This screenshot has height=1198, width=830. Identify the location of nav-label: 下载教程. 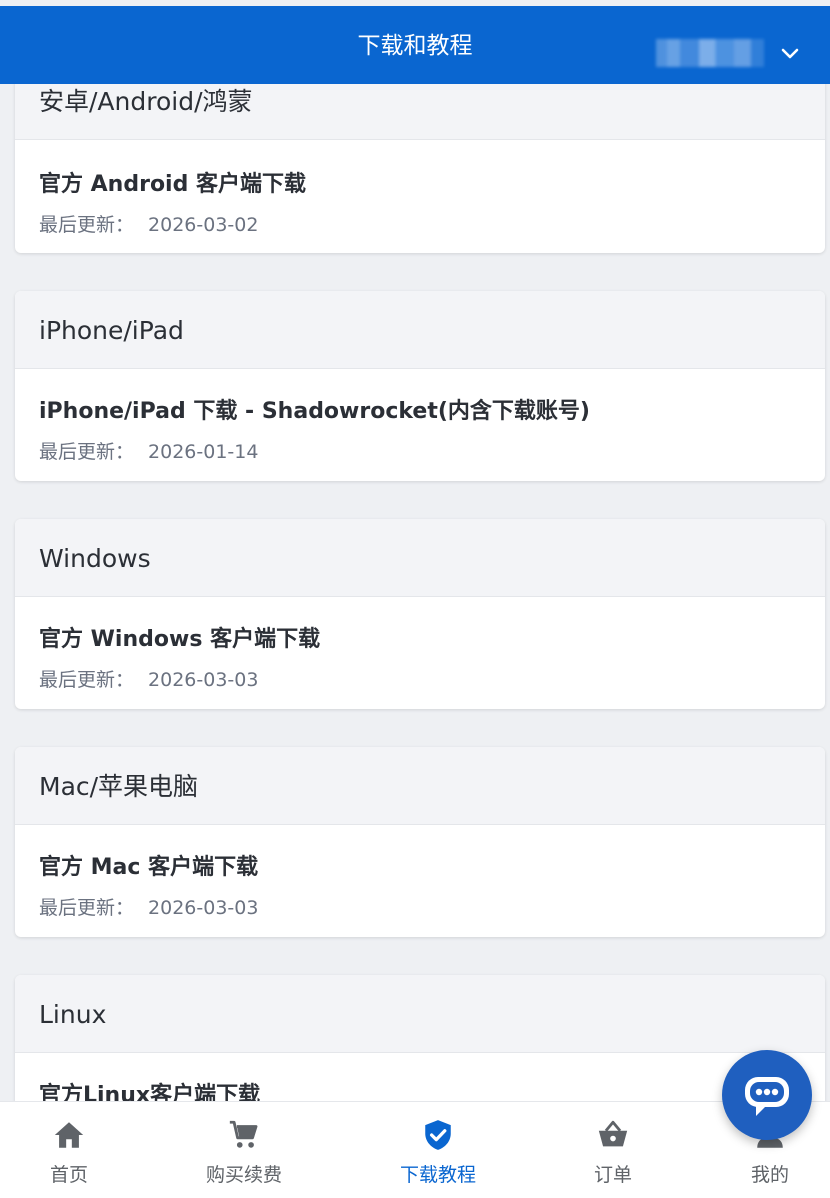
(437, 1175).